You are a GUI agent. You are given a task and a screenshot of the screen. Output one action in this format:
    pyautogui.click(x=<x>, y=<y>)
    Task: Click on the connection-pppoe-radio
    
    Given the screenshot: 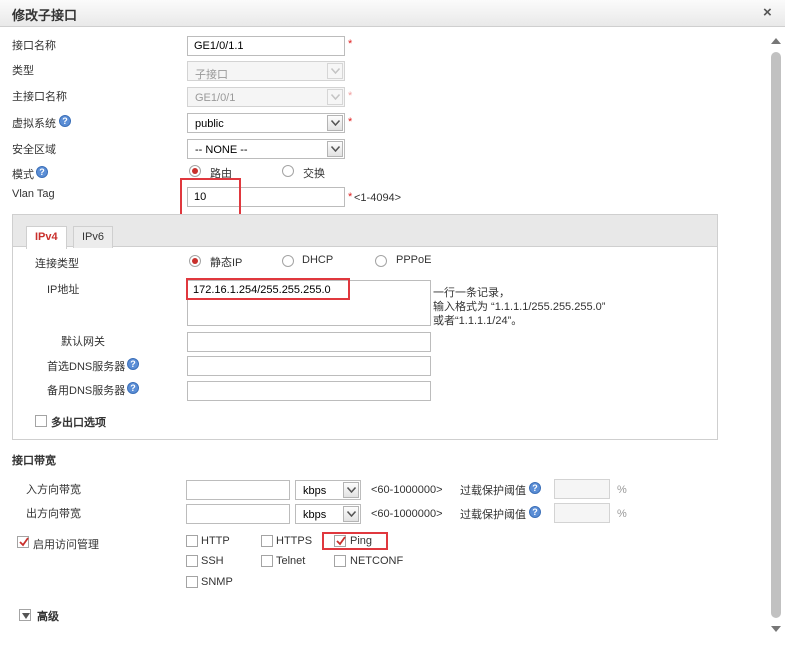 What is the action you would take?
    pyautogui.click(x=381, y=261)
    